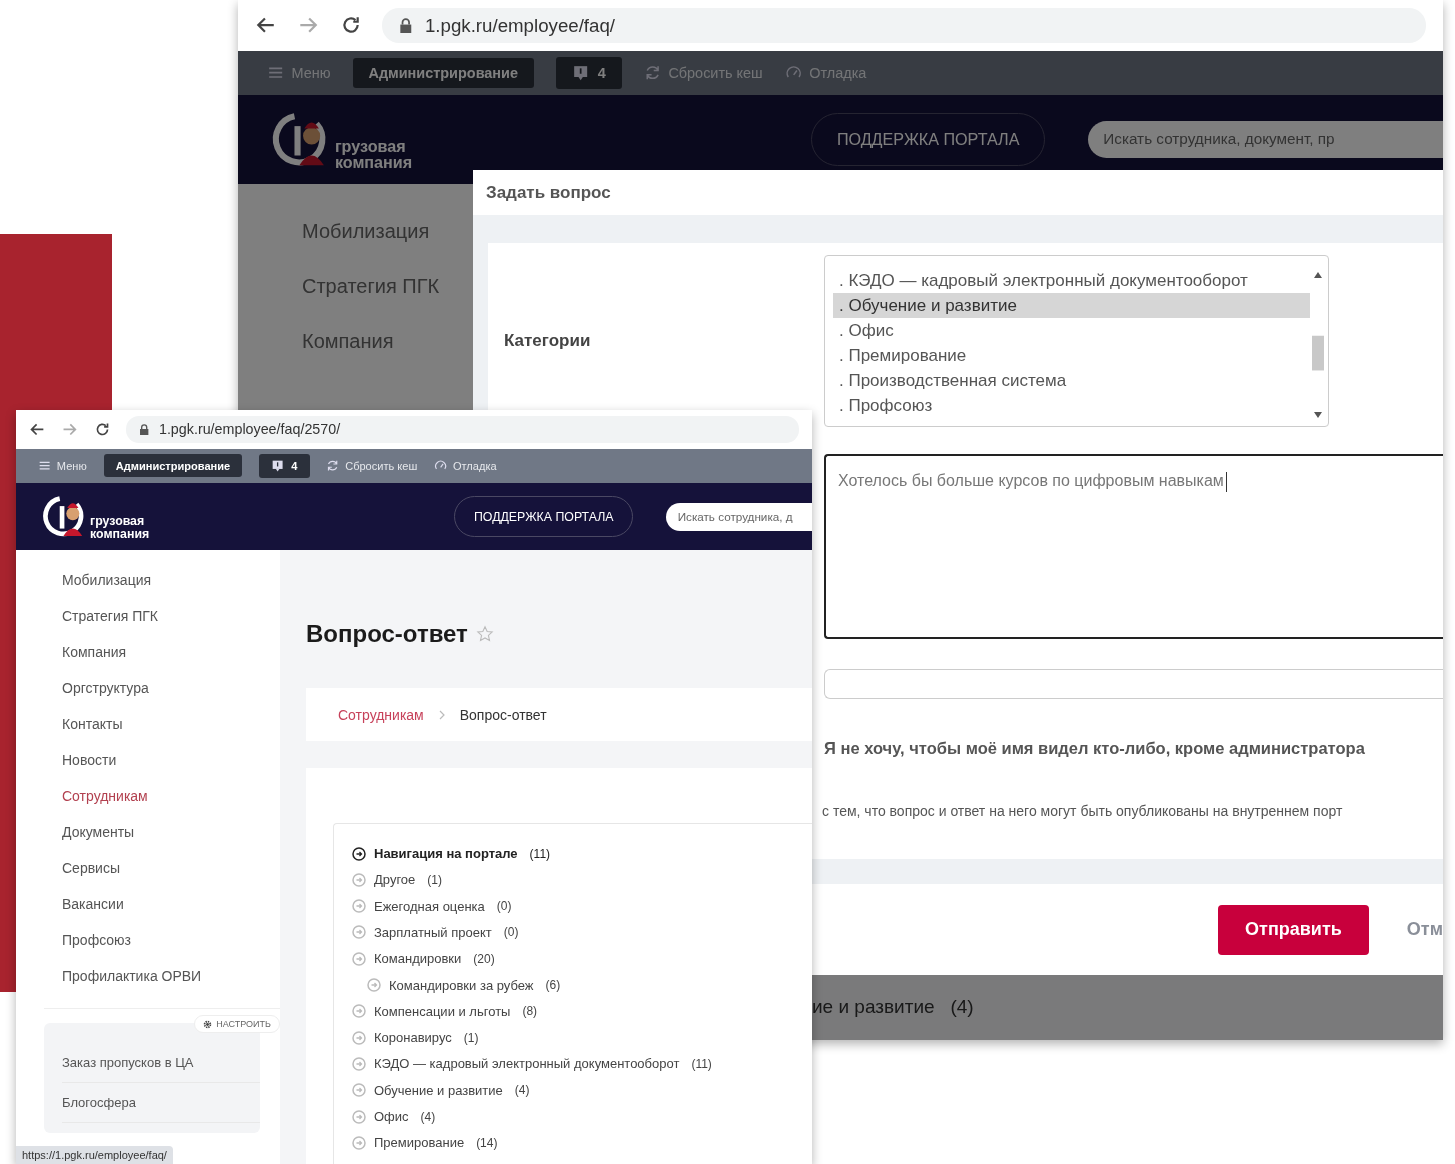 Image resolution: width=1455 pixels, height=1164 pixels. Describe the element at coordinates (1071, 280) in the screenshot. I see `list-option: . КЭДО — кадровый электронный документооборот` at that location.